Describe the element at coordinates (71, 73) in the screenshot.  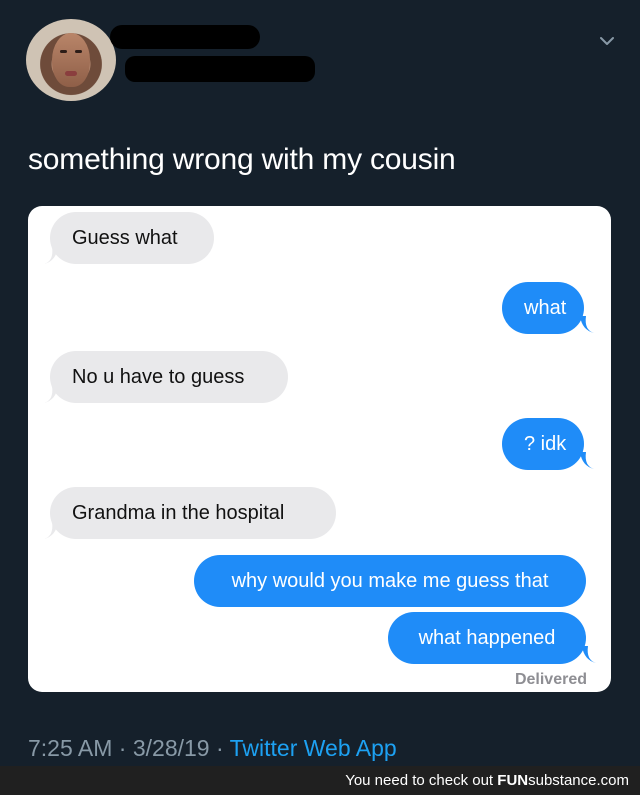
I see `avatar-lips` at that location.